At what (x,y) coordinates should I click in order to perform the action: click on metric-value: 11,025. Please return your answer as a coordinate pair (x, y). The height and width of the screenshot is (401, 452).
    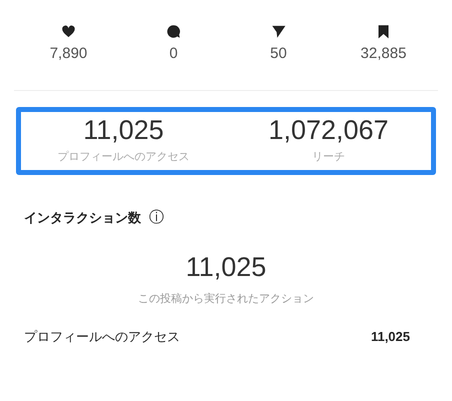
    Looking at the image, I should click on (123, 131).